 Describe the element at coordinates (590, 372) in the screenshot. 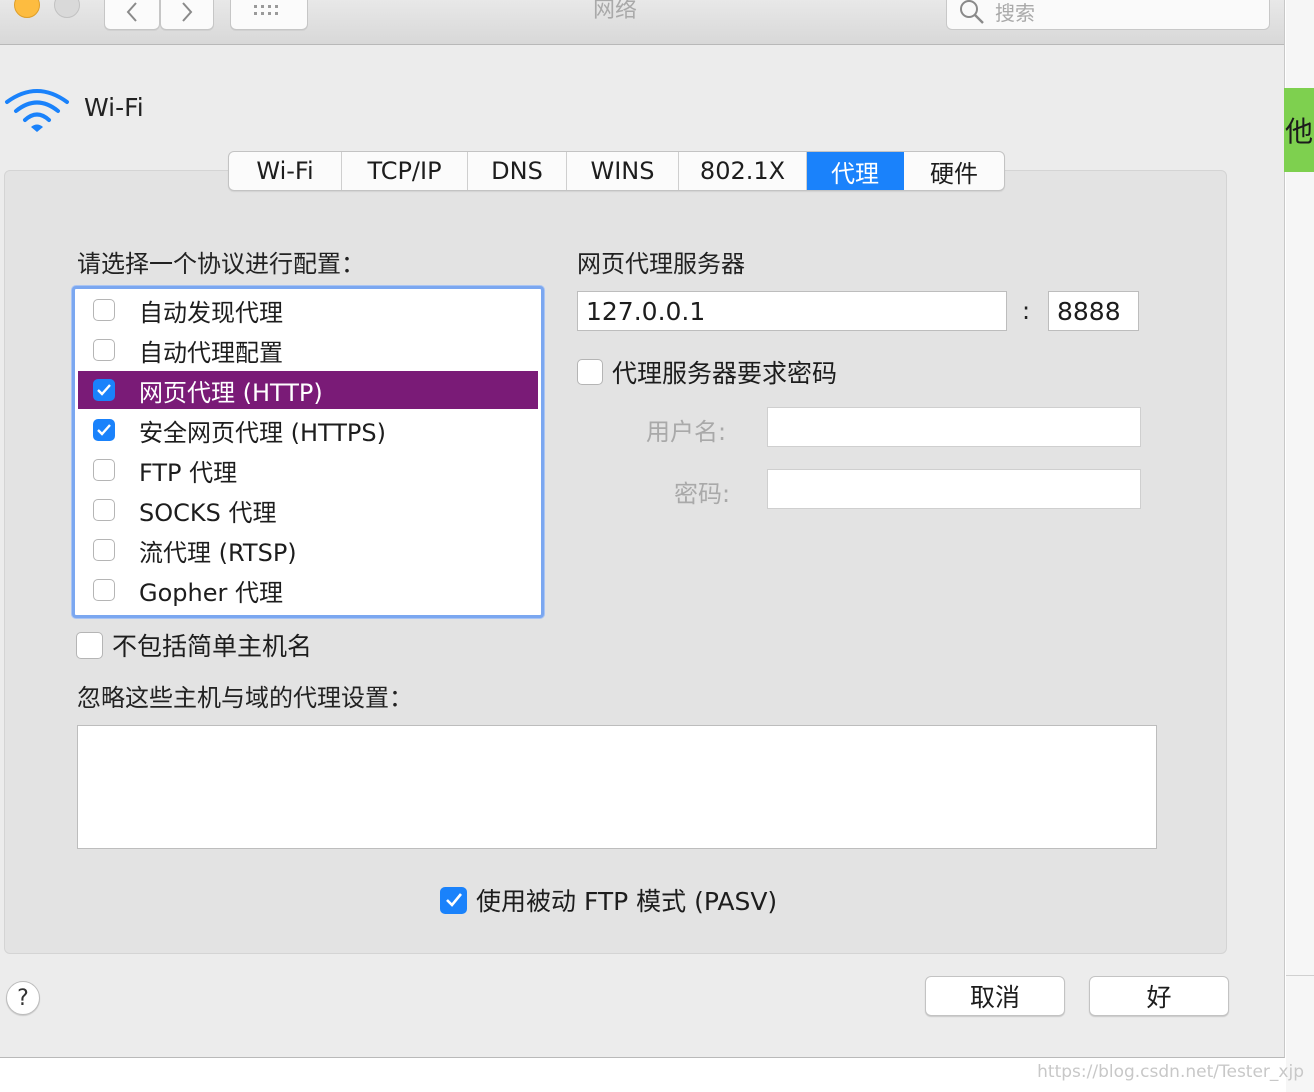

I see `require-password-checkbox` at that location.